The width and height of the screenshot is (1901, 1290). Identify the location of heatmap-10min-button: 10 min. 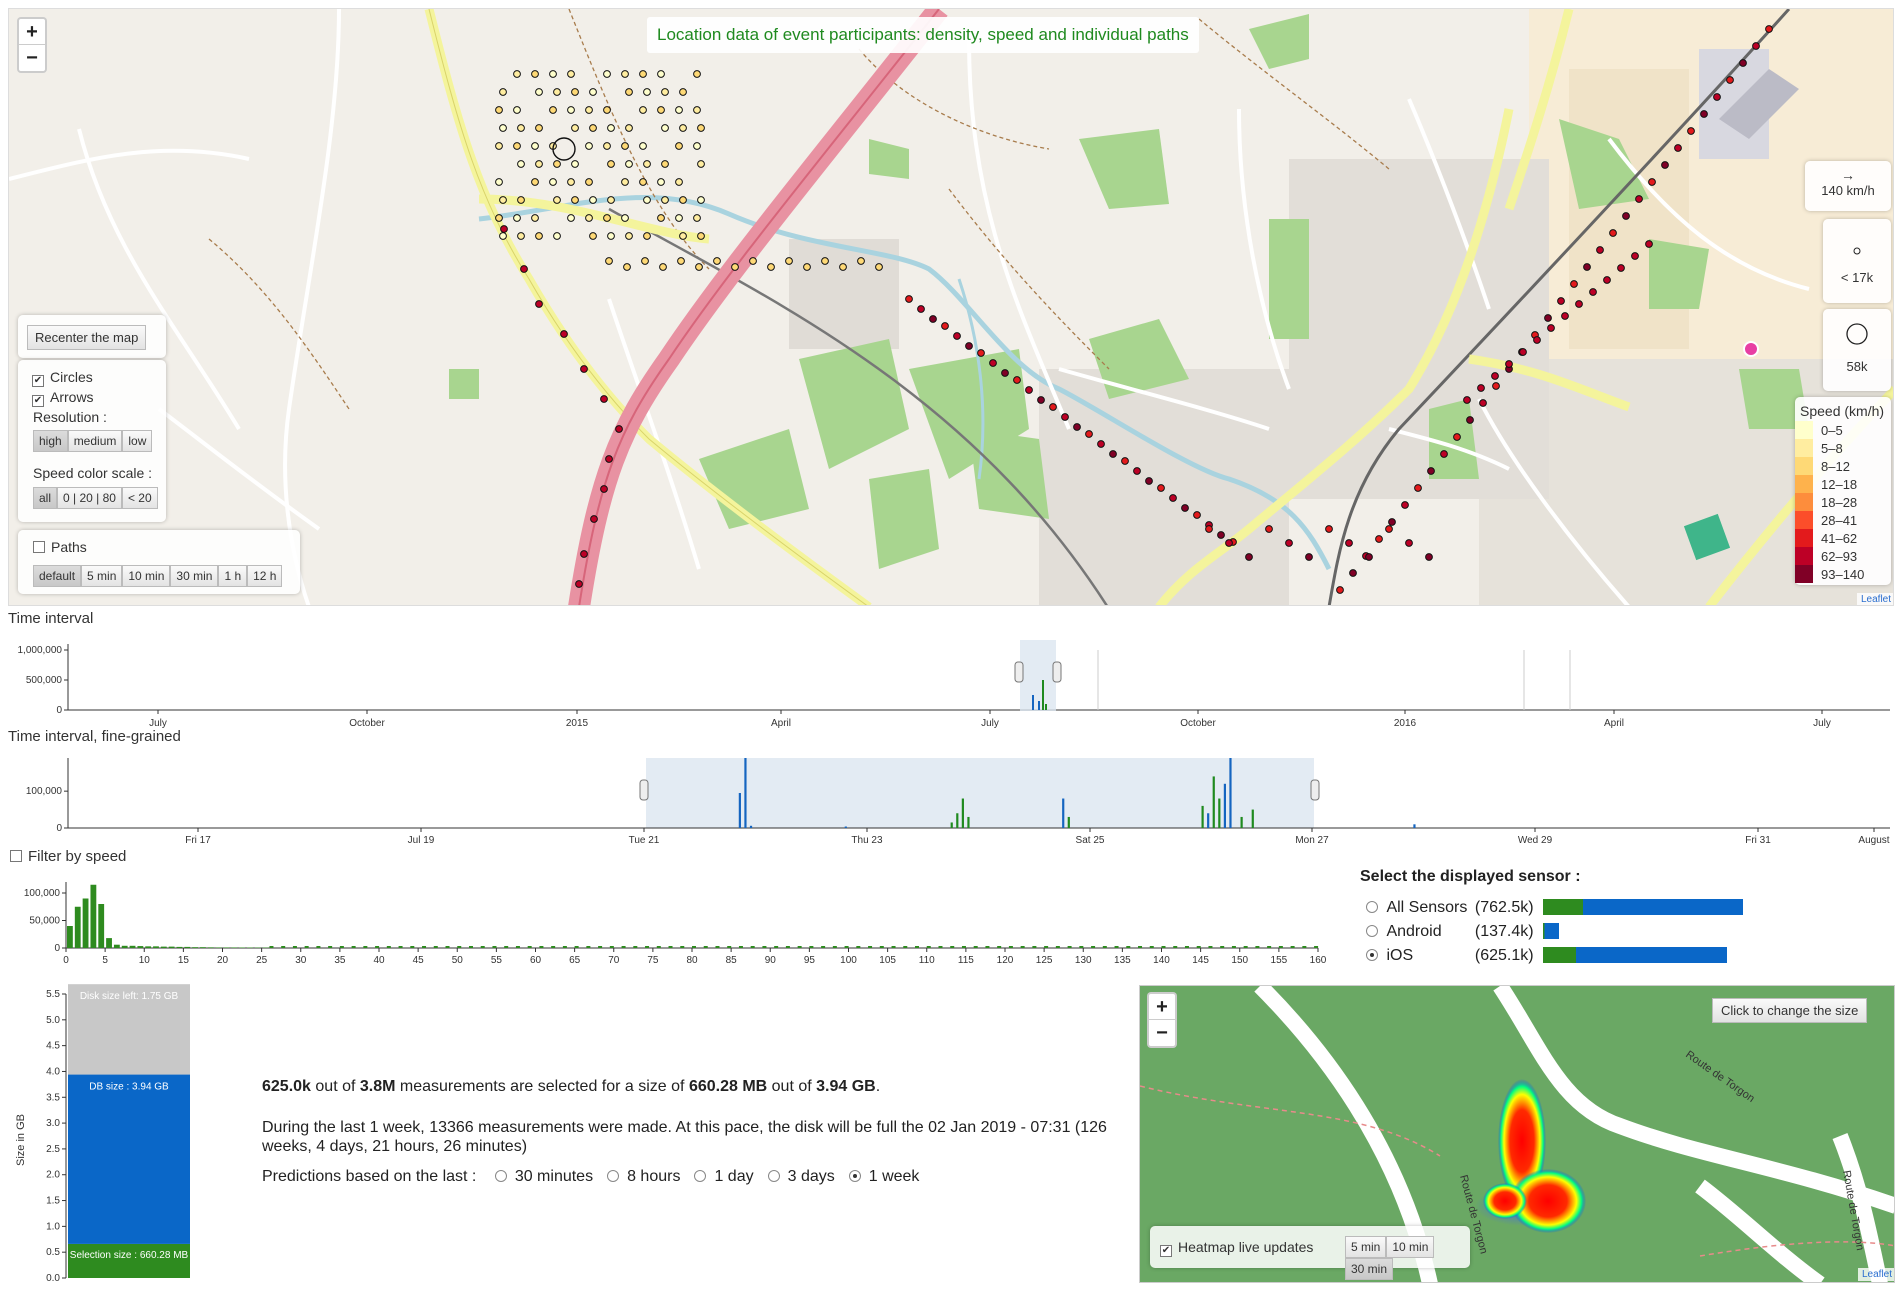
(1410, 1247).